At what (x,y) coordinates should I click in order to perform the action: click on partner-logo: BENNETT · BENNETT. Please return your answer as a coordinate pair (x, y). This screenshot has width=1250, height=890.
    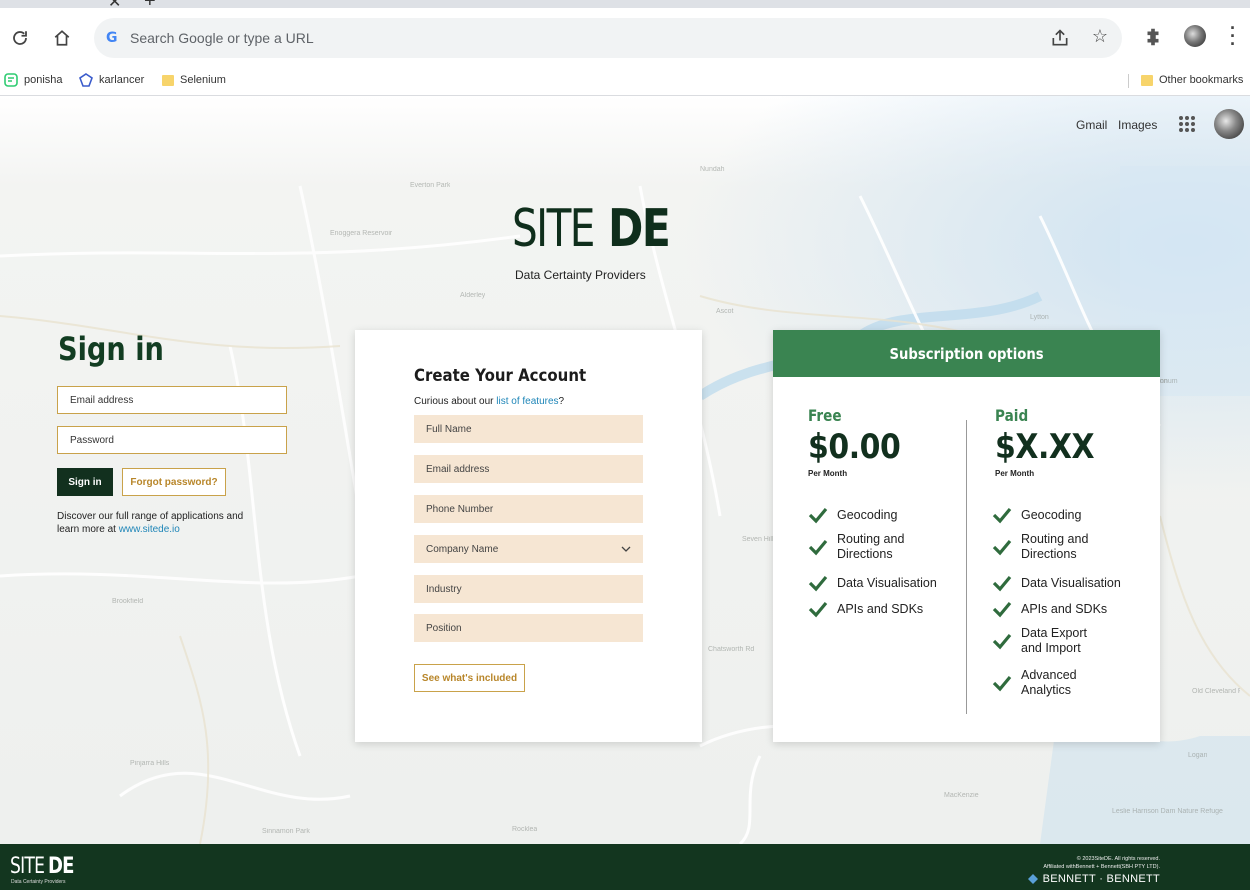
    Looking at the image, I should click on (1093, 879).